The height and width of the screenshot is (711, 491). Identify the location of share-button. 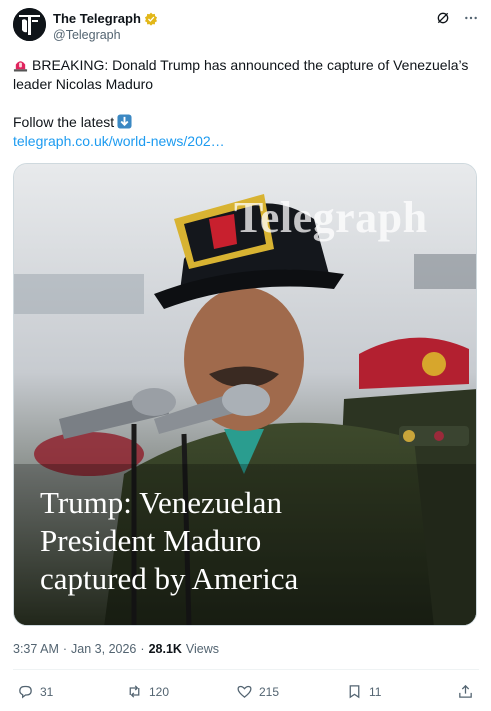
(465, 691).